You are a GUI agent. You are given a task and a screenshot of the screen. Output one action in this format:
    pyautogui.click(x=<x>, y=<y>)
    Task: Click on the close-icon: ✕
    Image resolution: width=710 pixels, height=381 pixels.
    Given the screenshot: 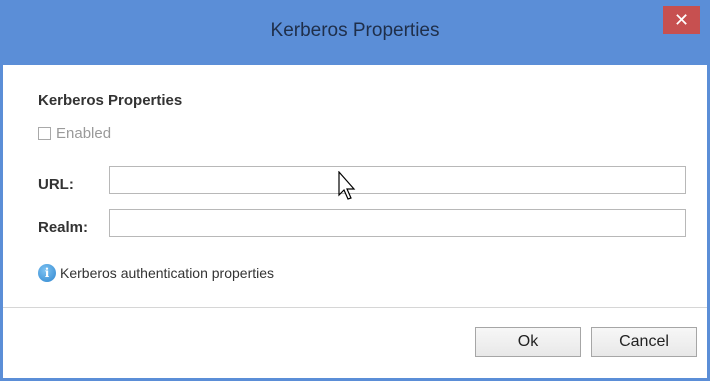 What is the action you would take?
    pyautogui.click(x=681, y=19)
    